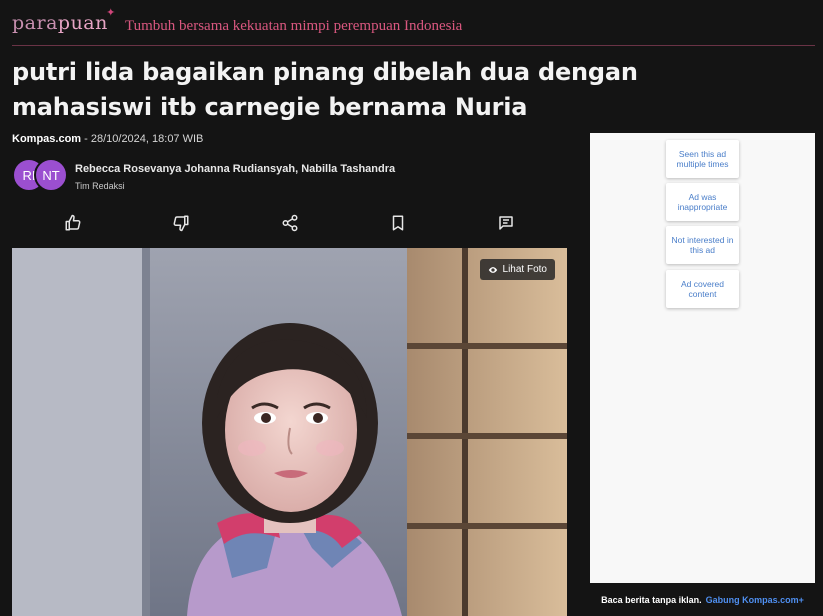  I want to click on header-divider, so click(413, 45).